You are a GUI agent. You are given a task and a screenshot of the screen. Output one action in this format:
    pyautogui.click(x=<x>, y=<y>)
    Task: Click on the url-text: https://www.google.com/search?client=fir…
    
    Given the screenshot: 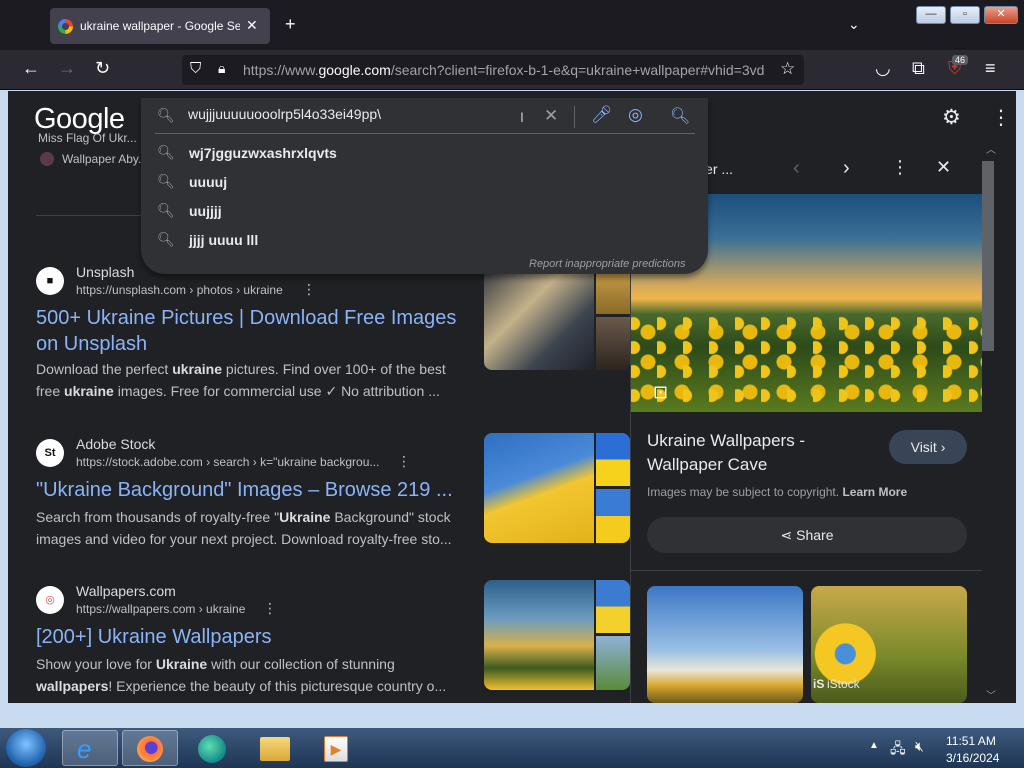 What is the action you would take?
    pyautogui.click(x=508, y=70)
    